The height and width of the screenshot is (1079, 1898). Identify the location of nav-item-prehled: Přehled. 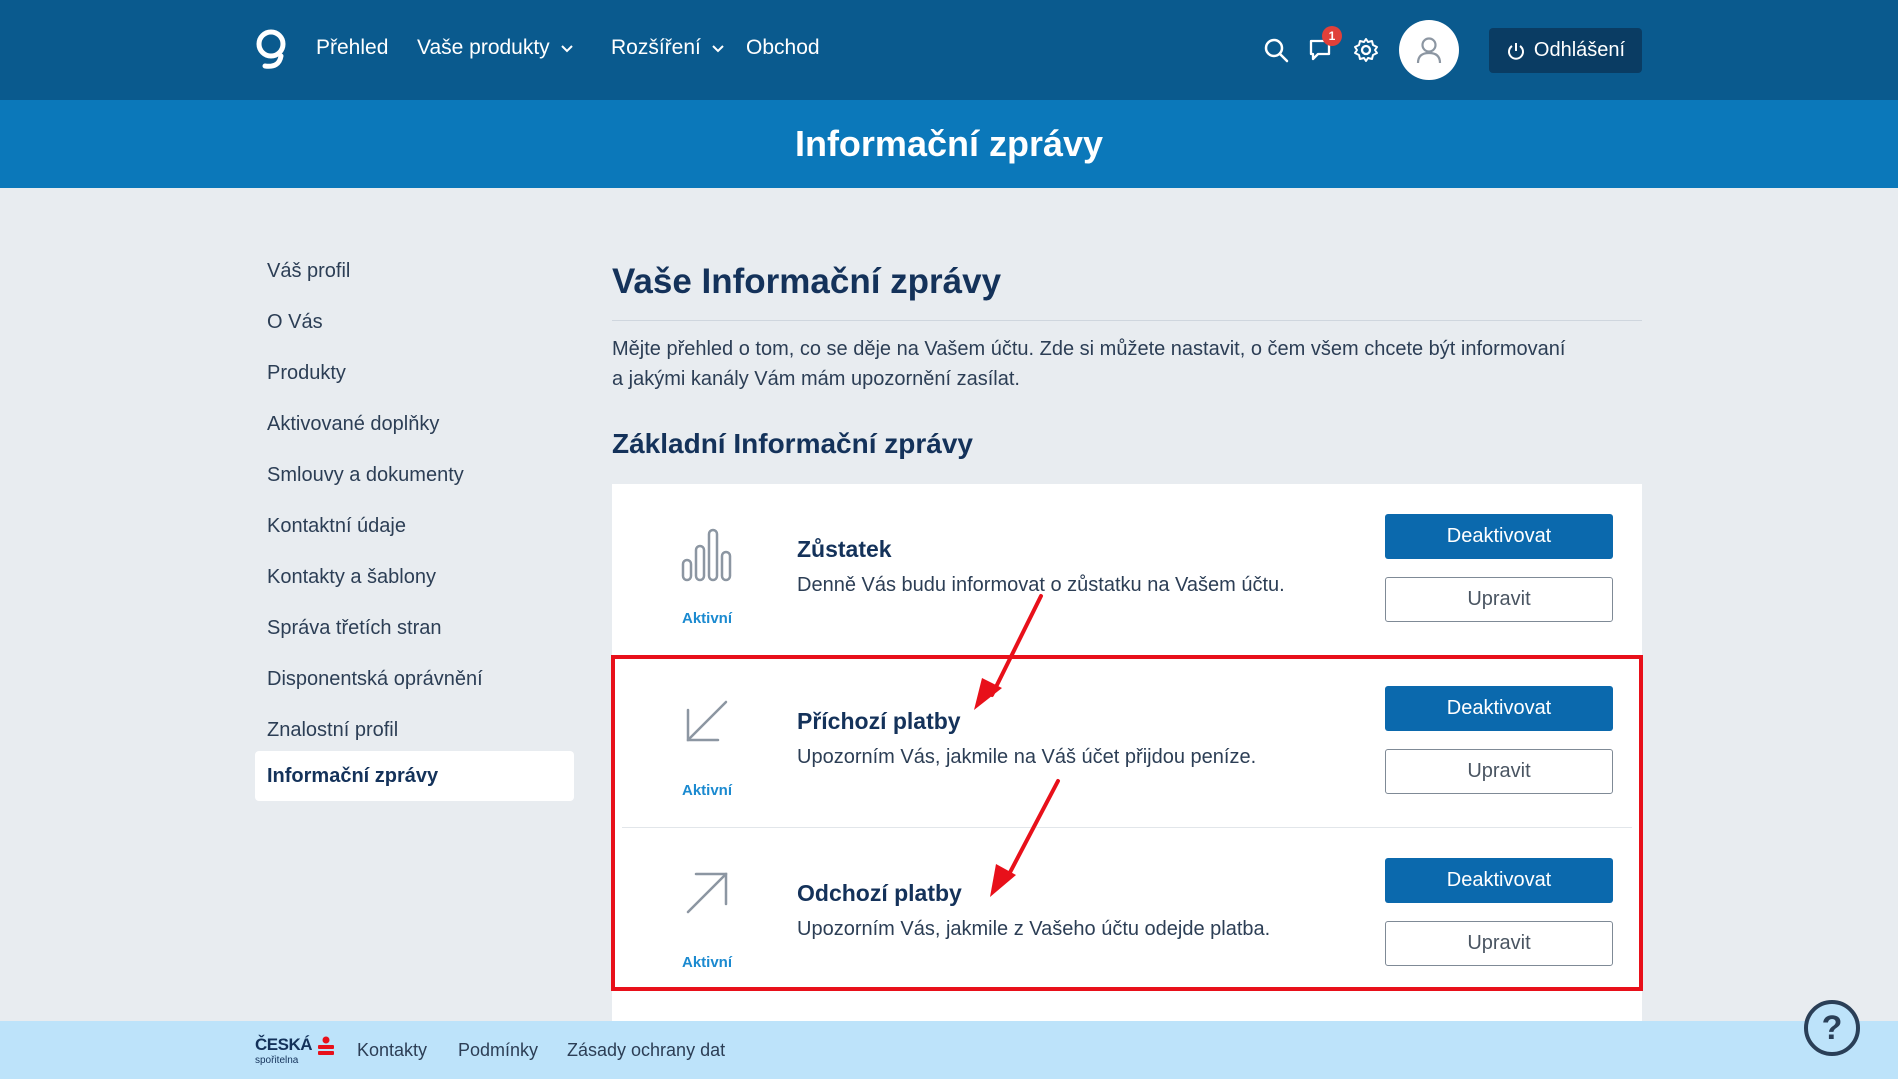
(352, 48).